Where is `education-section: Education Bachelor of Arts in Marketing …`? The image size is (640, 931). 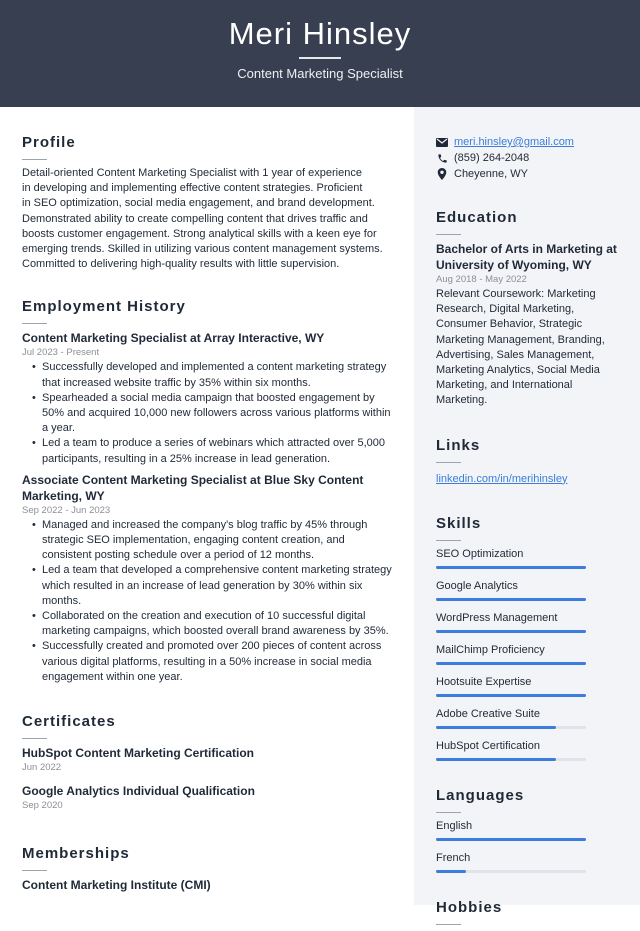
education-section: Education Bachelor of Arts in Marketing … is located at coordinates (531, 309).